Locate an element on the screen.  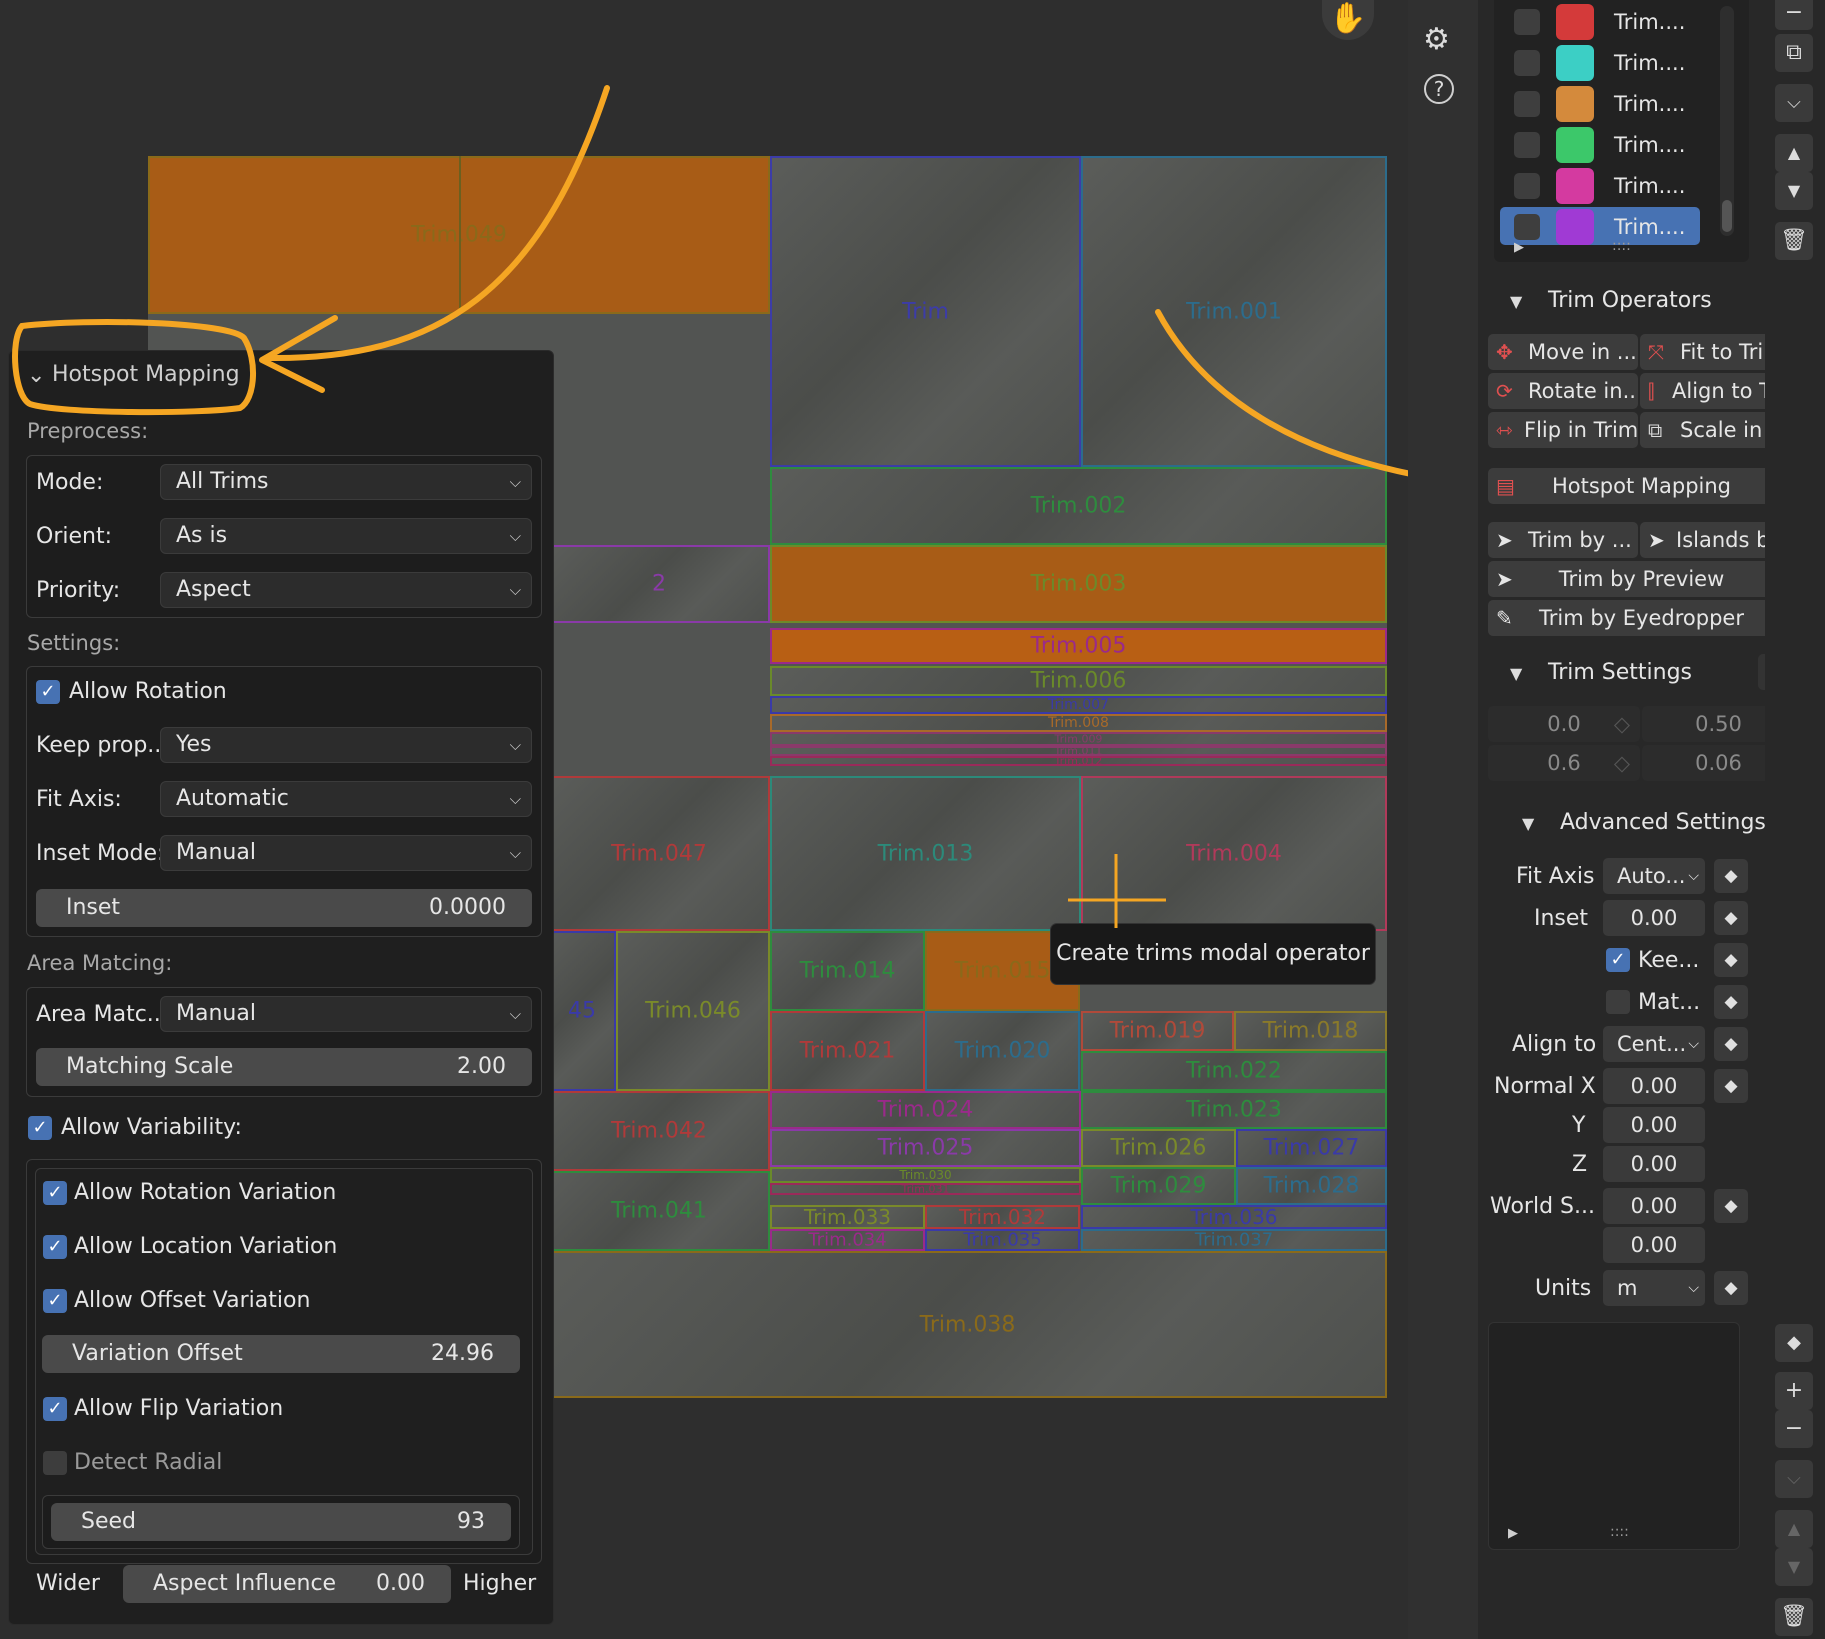
trim-setting-field: 0.6 ◇ is located at coordinates (1564, 763).